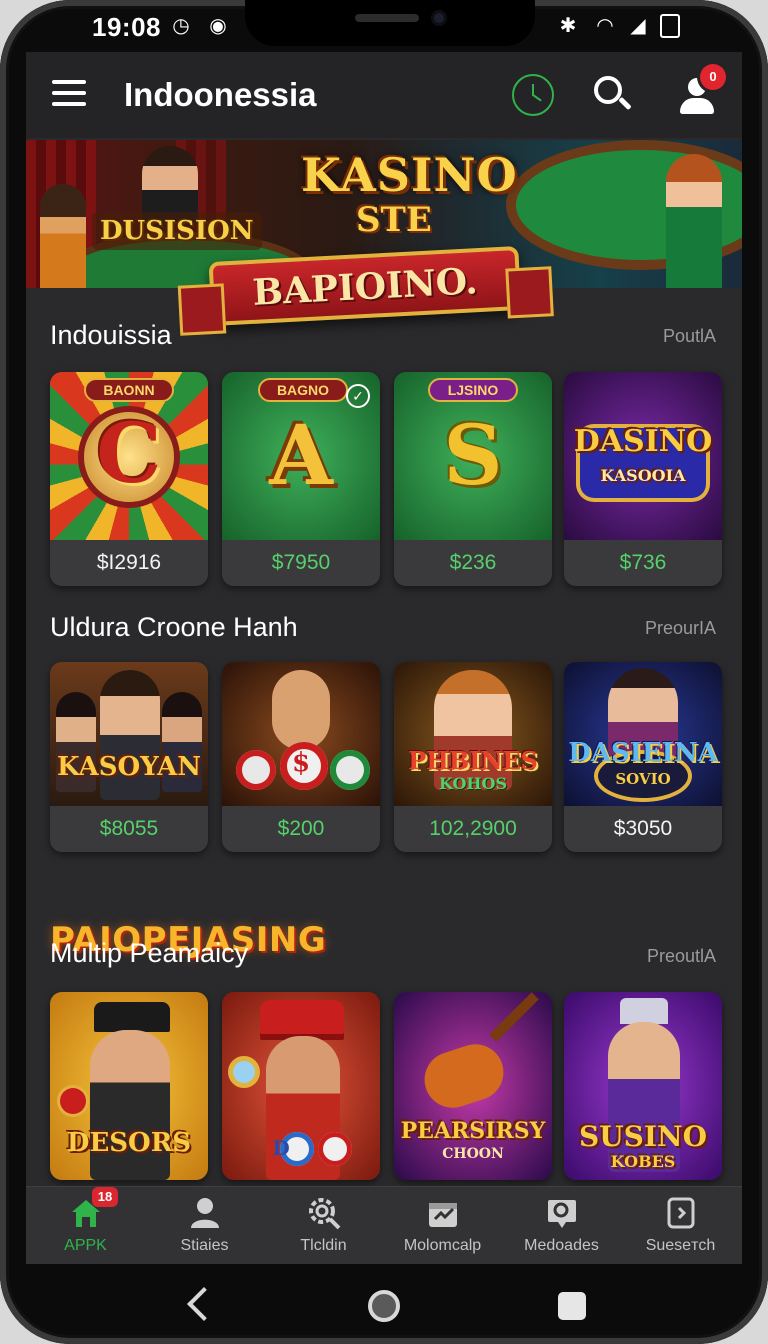 The height and width of the screenshot is (1344, 768). I want to click on nav-item-appk: 18 APPK, so click(85, 1225).